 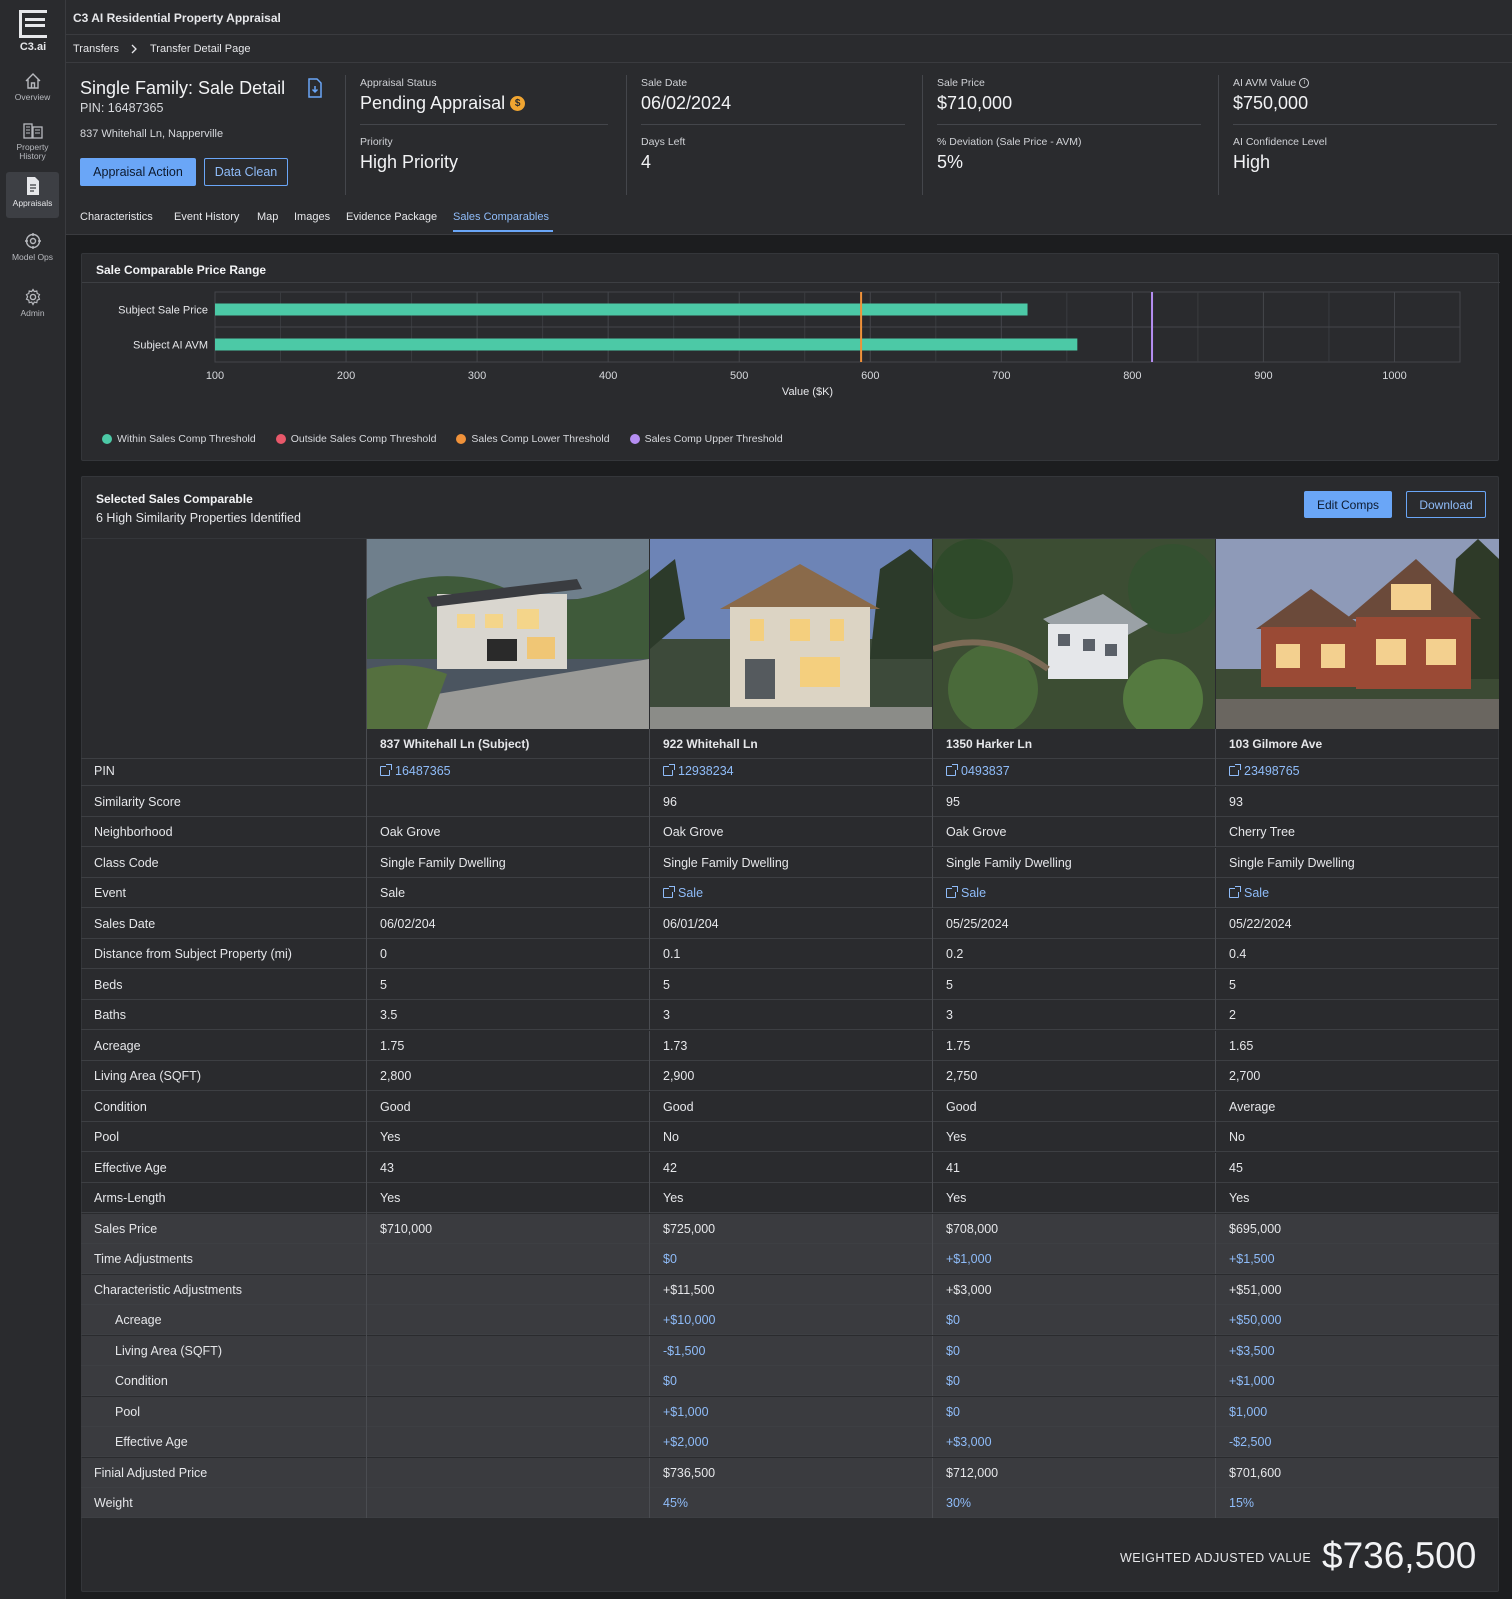 I want to click on table-cell: 06/01/204, so click(x=791, y=923).